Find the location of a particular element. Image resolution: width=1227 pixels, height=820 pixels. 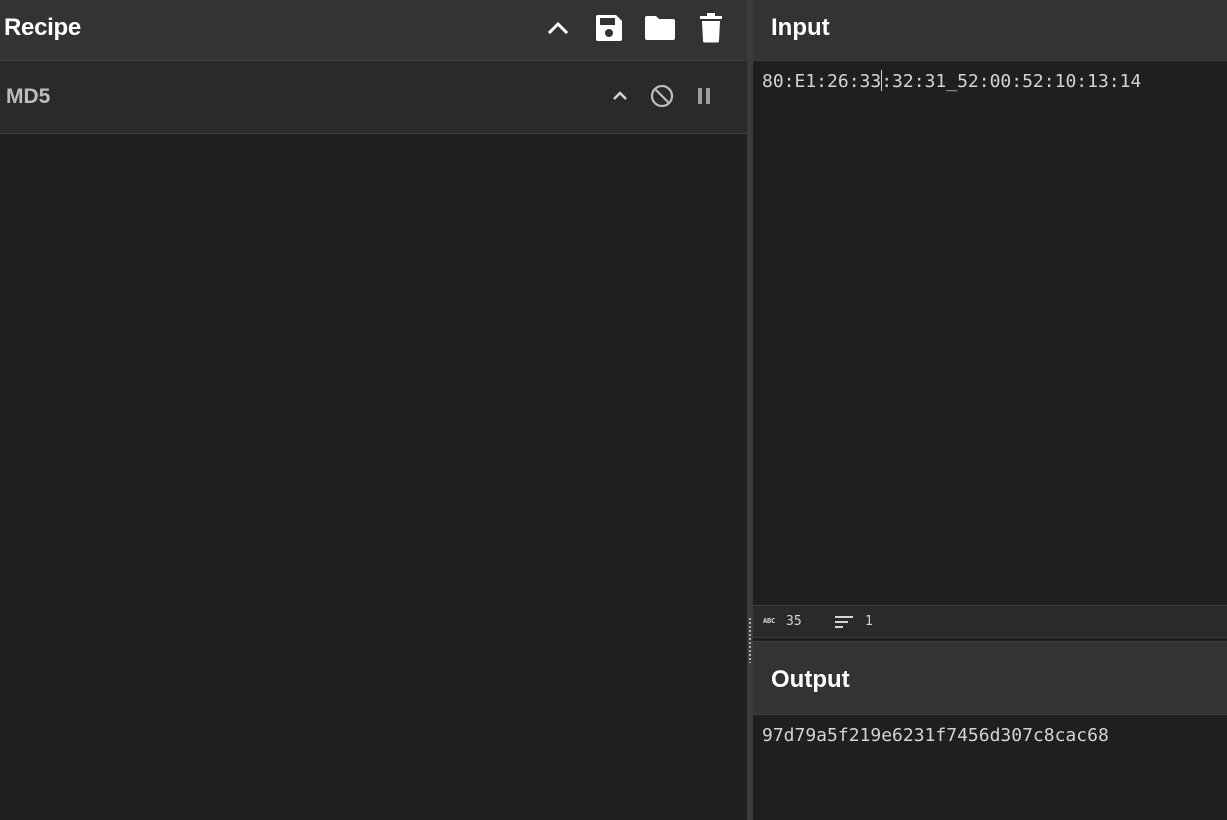

lines-icon is located at coordinates (844, 621).